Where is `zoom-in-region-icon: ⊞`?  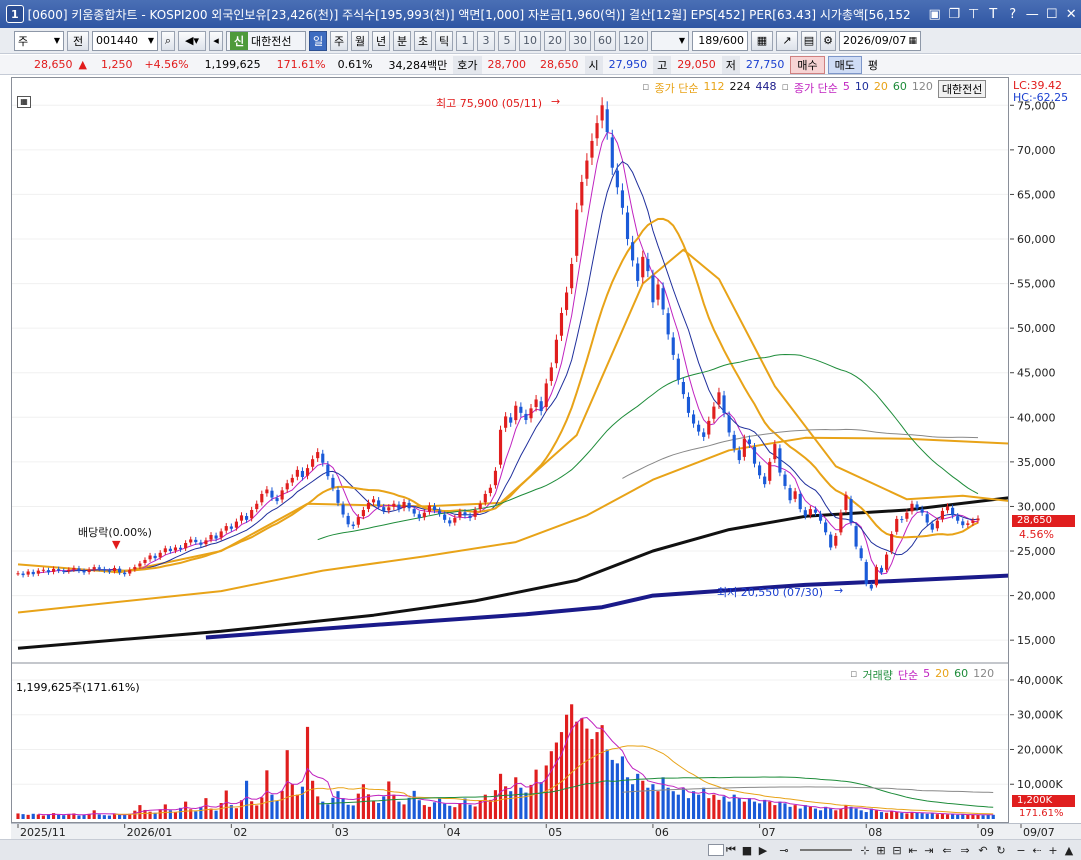
zoom-in-region-icon: ⊞ is located at coordinates (881, 850).